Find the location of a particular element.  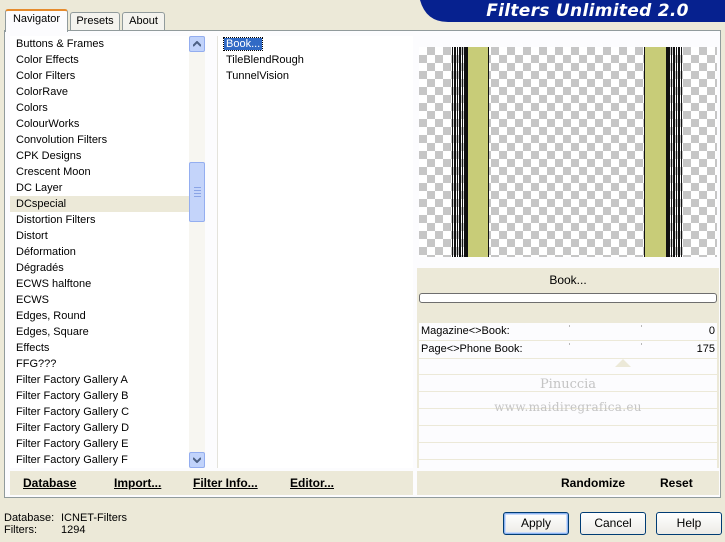

category-item: Filter Factory Gallery A is located at coordinates (107, 380).